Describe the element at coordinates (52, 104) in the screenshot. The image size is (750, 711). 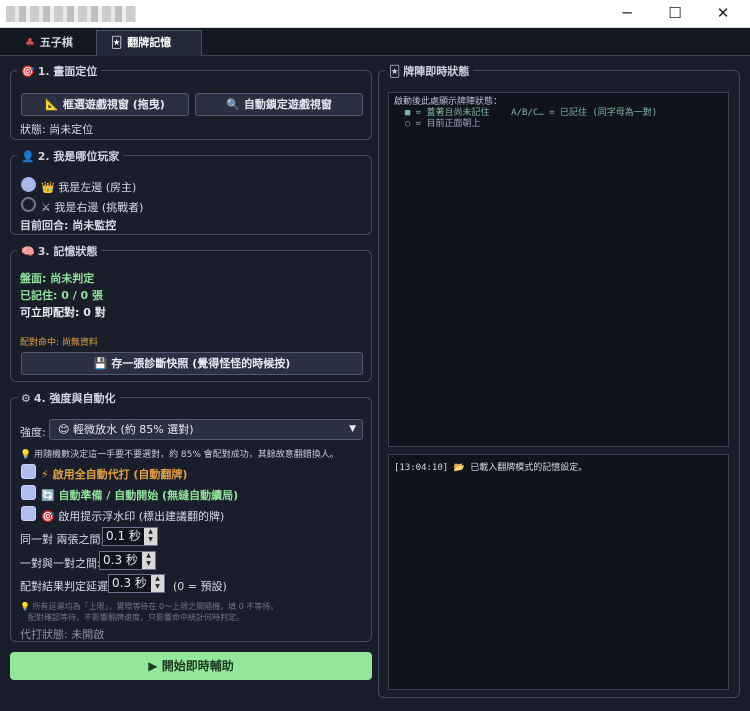
I see `ruler-icon: 📐` at that location.